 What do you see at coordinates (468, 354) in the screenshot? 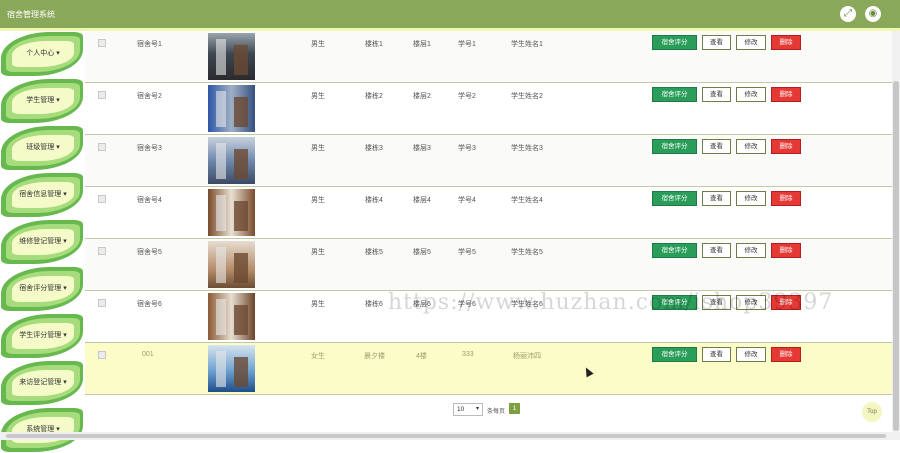
I see `student-no-cell: 333` at bounding box center [468, 354].